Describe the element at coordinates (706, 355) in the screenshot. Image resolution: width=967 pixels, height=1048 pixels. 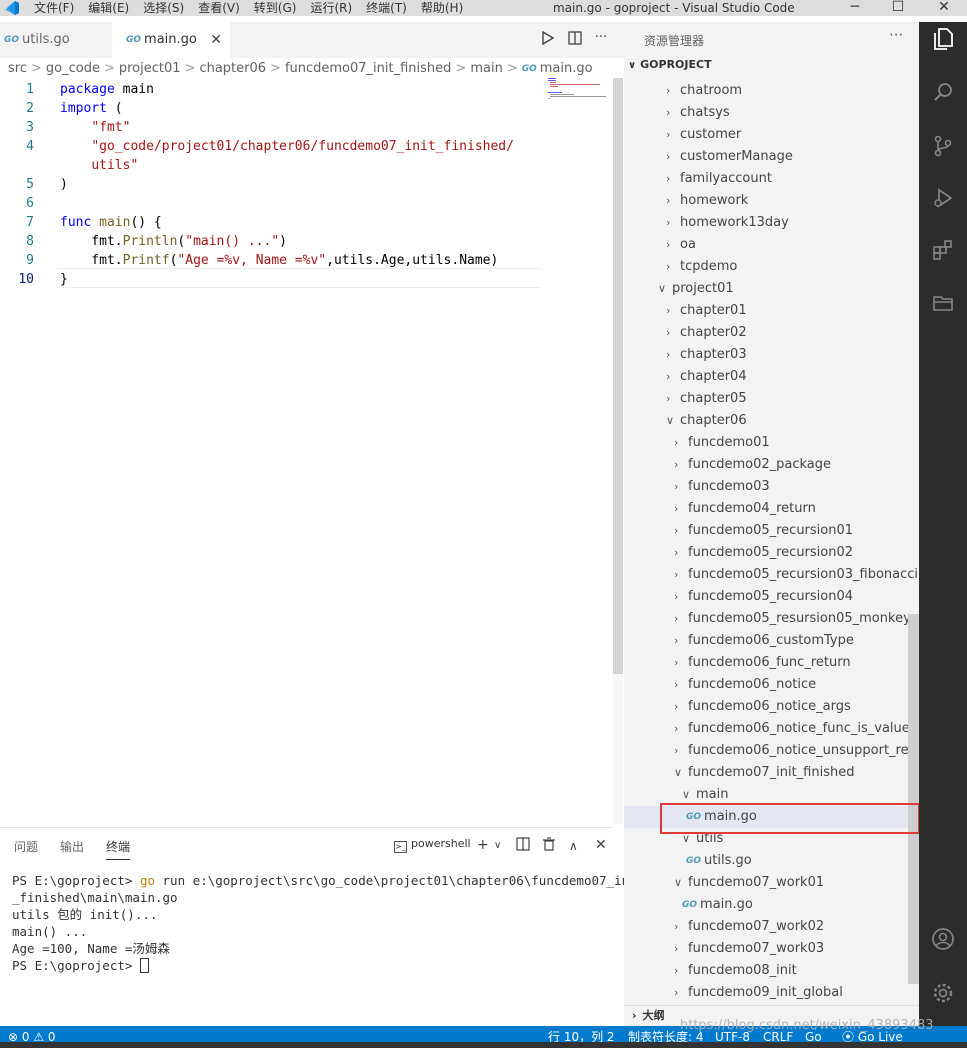
I see `tree-folder: › chapter03` at that location.